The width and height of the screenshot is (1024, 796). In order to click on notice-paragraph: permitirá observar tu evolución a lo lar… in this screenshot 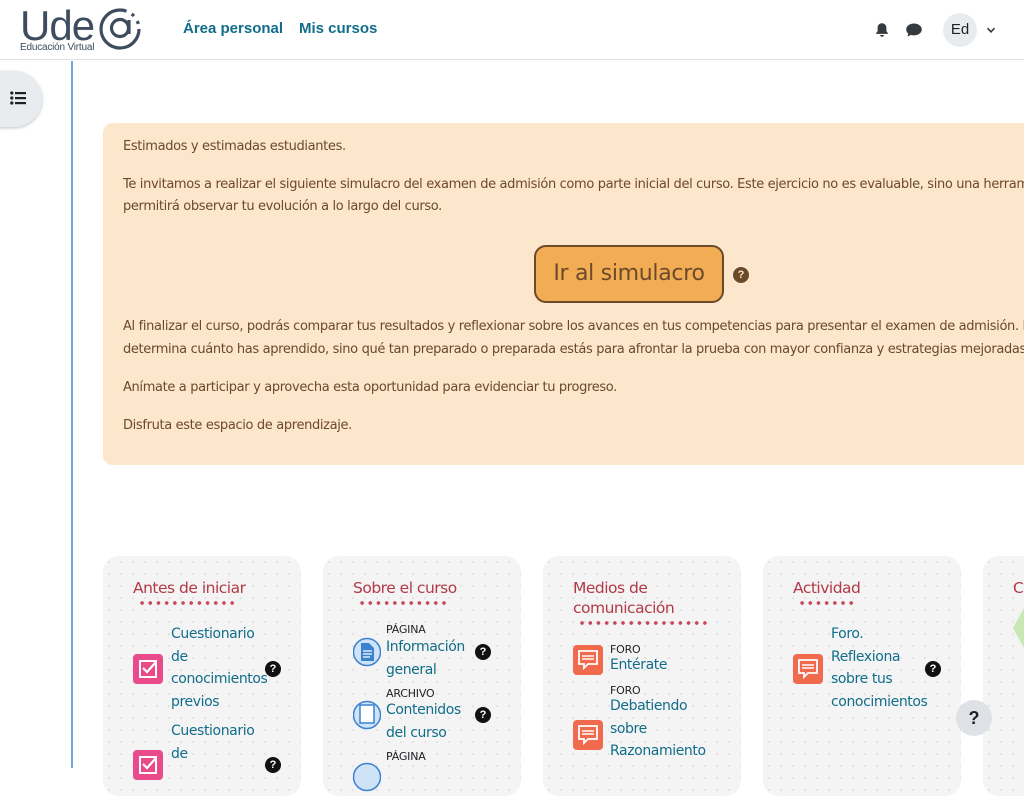, I will do `click(282, 206)`.